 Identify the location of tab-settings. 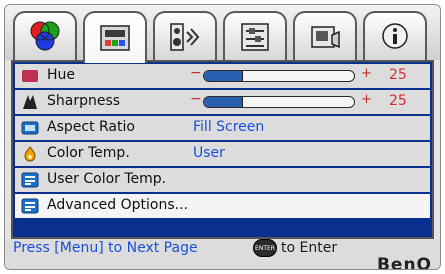
(255, 36).